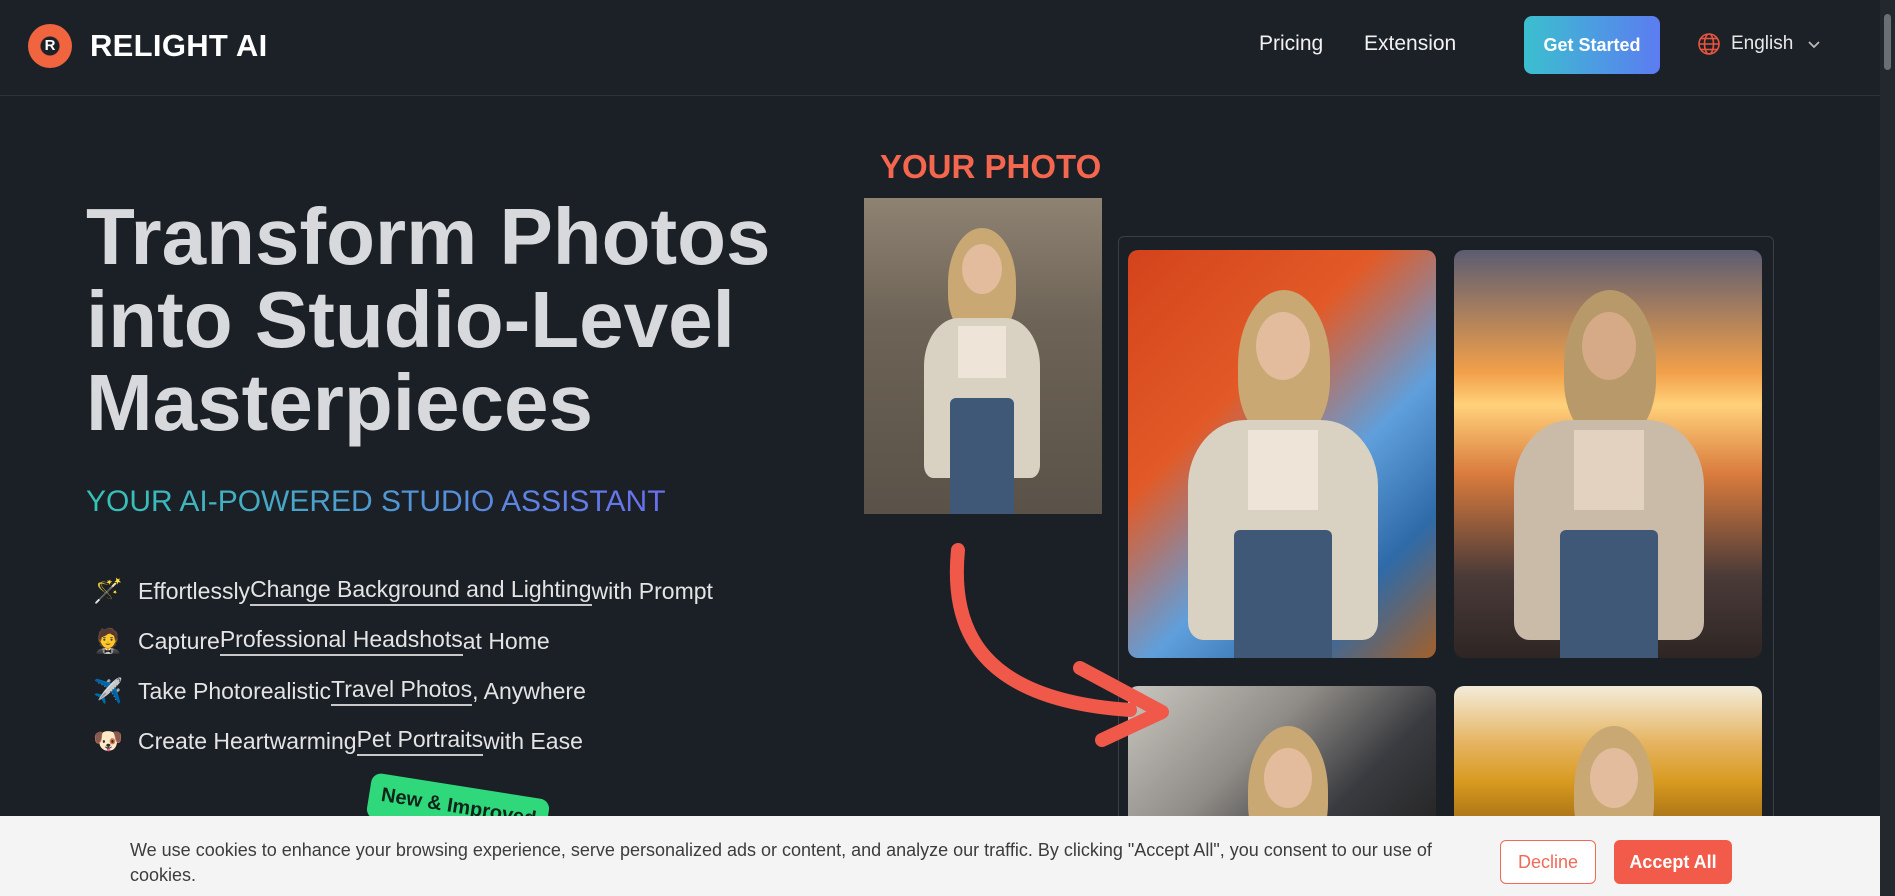  I want to click on curved-arrow-icon, so click(1059, 645).